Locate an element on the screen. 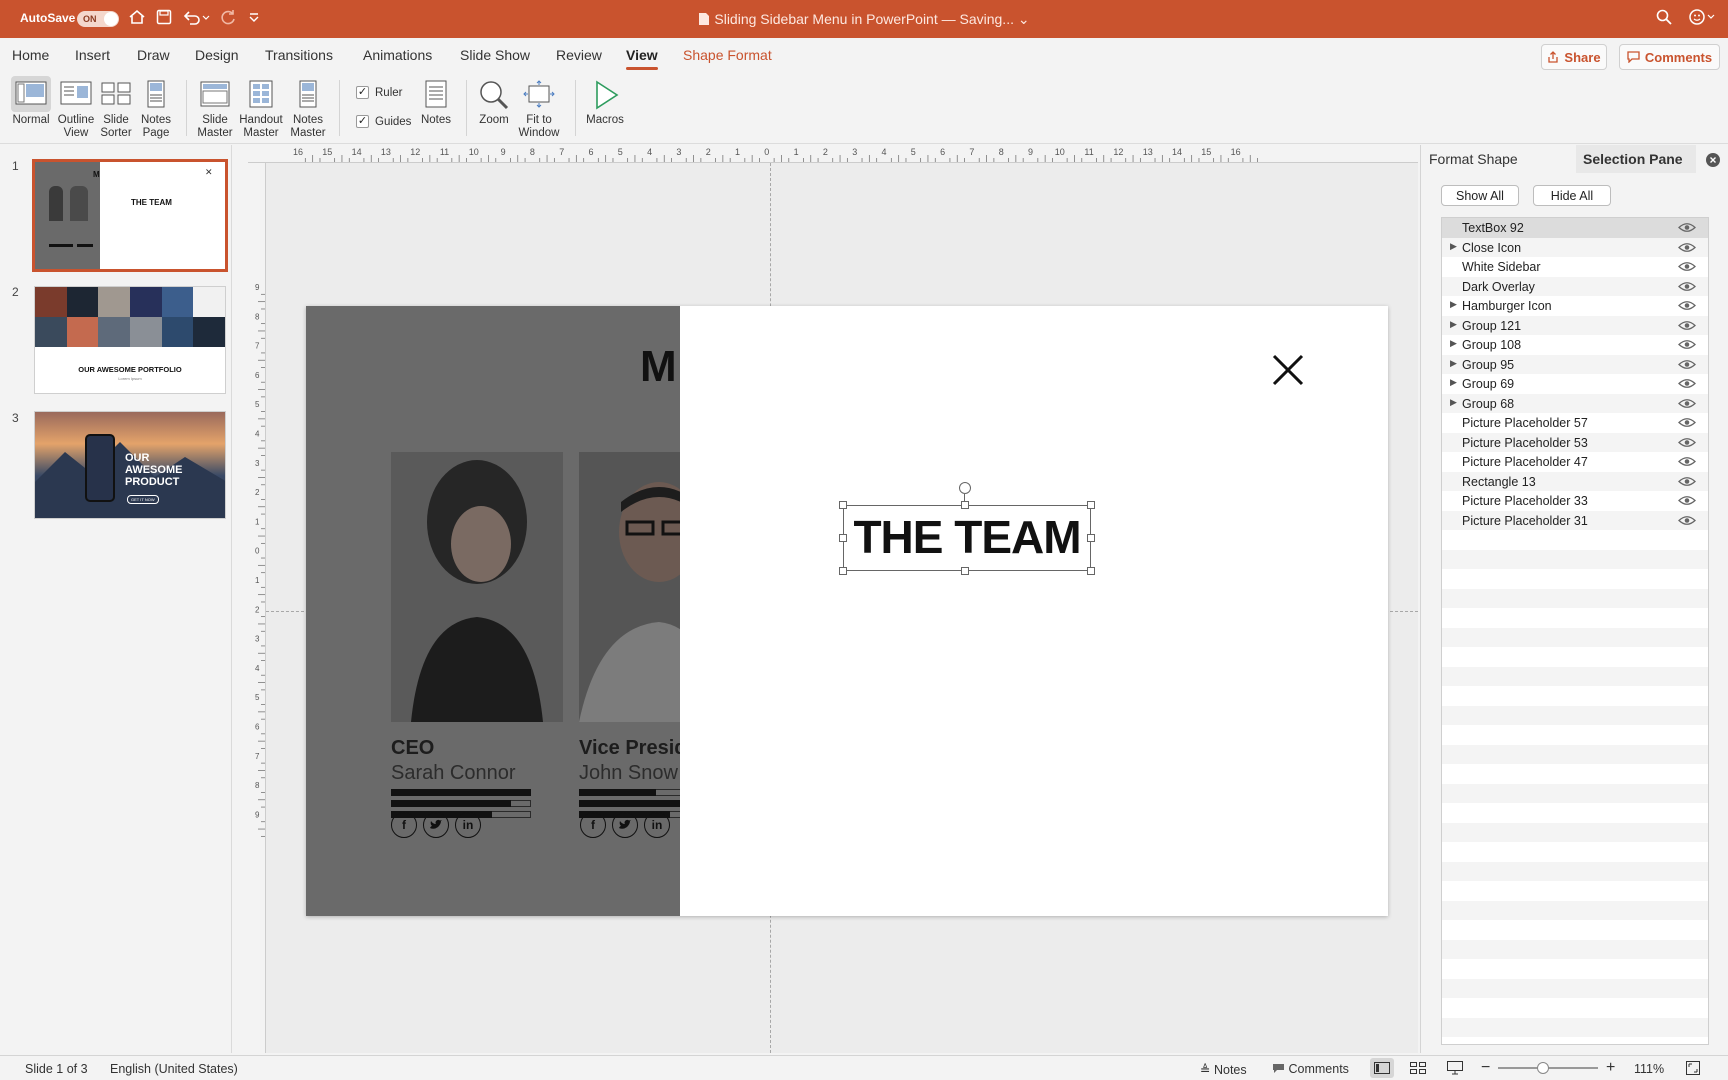 This screenshot has width=1728, height=1080. selection-item: ▶ Group 121 is located at coordinates (1575, 325).